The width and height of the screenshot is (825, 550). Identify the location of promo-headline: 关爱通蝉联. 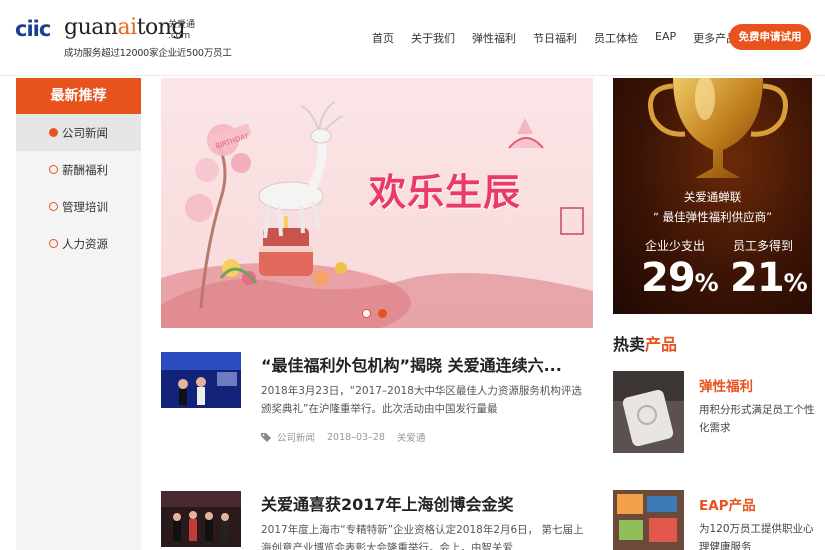
(712, 197).